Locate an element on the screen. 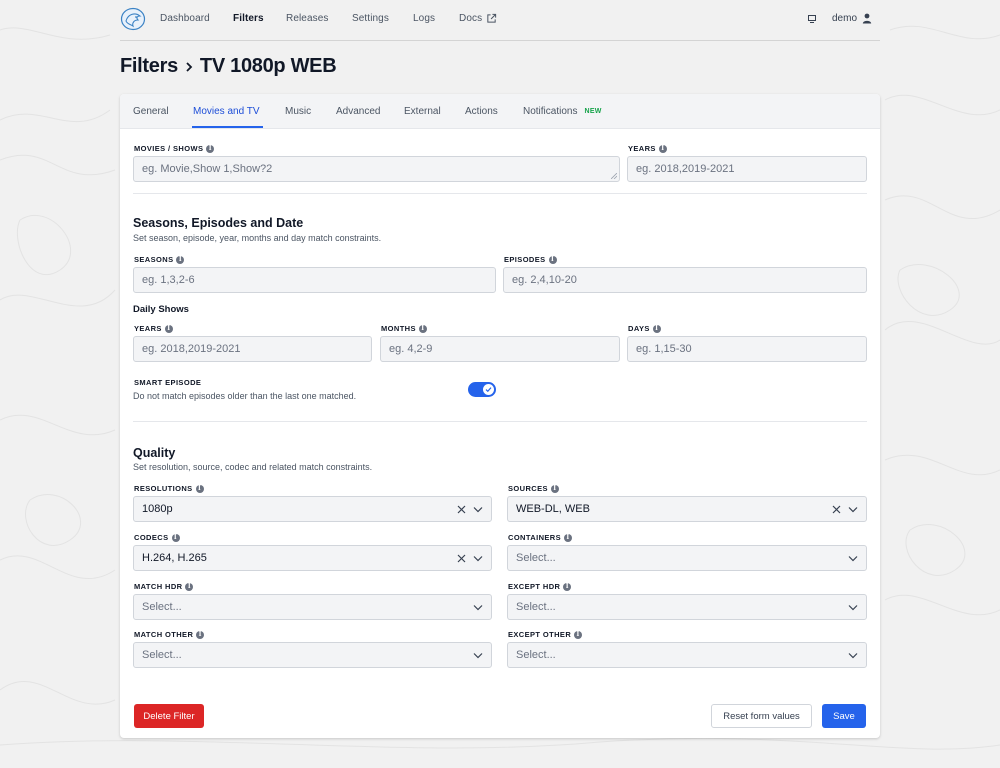 Image resolution: width=1000 pixels, height=768 pixels. monitor-icon is located at coordinates (812, 19).